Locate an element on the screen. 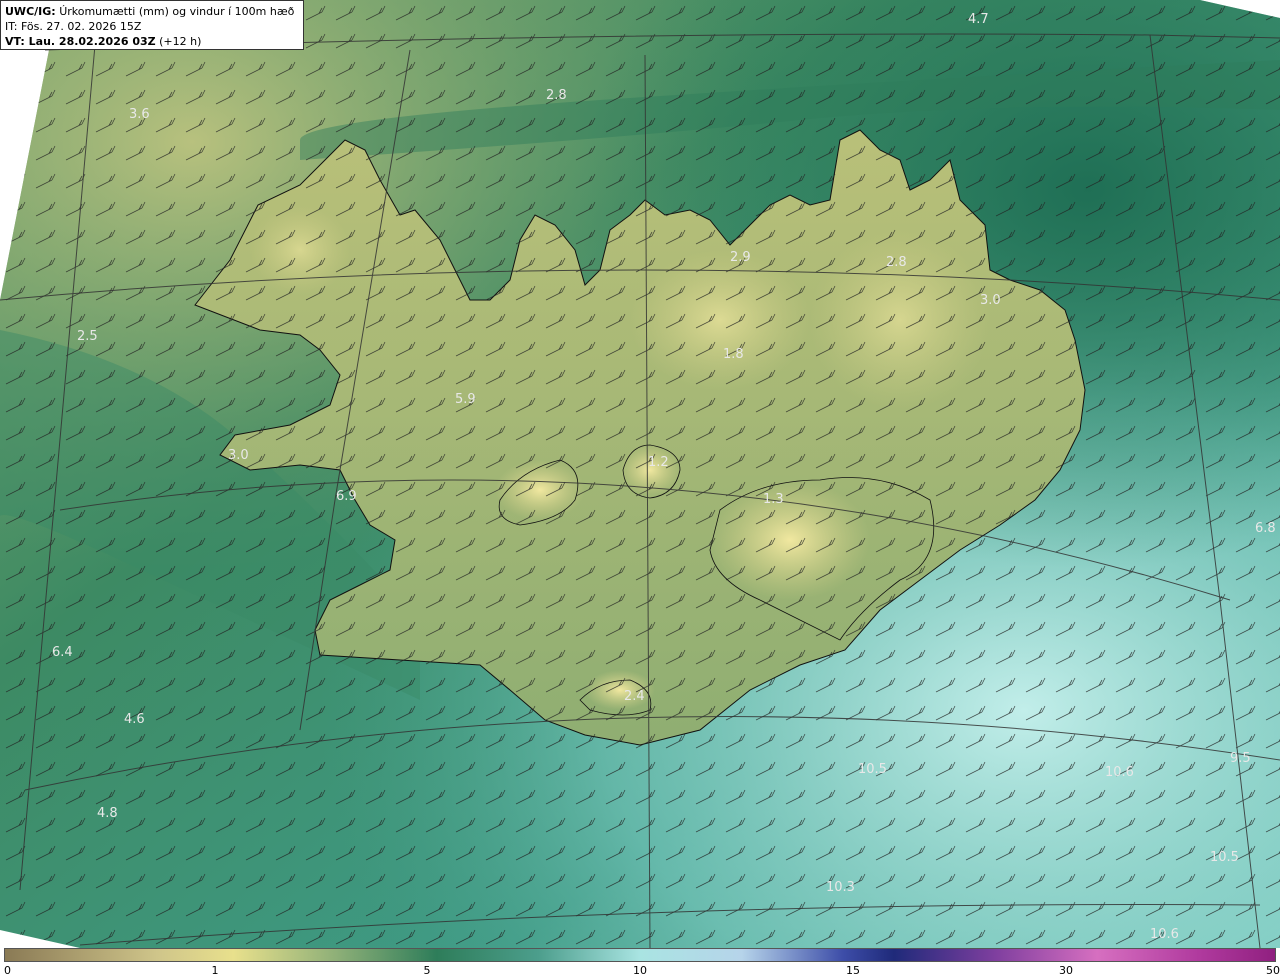 Image resolution: width=1280 pixels, height=978 pixels. forecast-offset: (+12 h) is located at coordinates (180, 41).